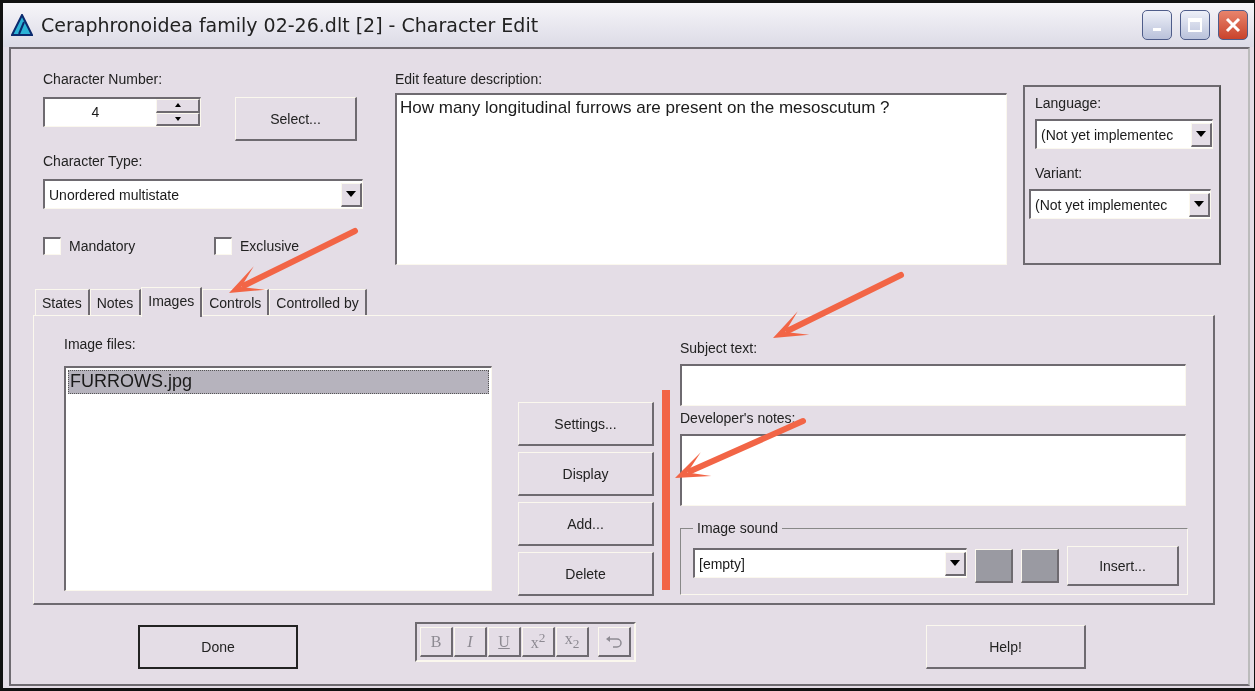  I want to click on minimize-button, so click(1157, 25).